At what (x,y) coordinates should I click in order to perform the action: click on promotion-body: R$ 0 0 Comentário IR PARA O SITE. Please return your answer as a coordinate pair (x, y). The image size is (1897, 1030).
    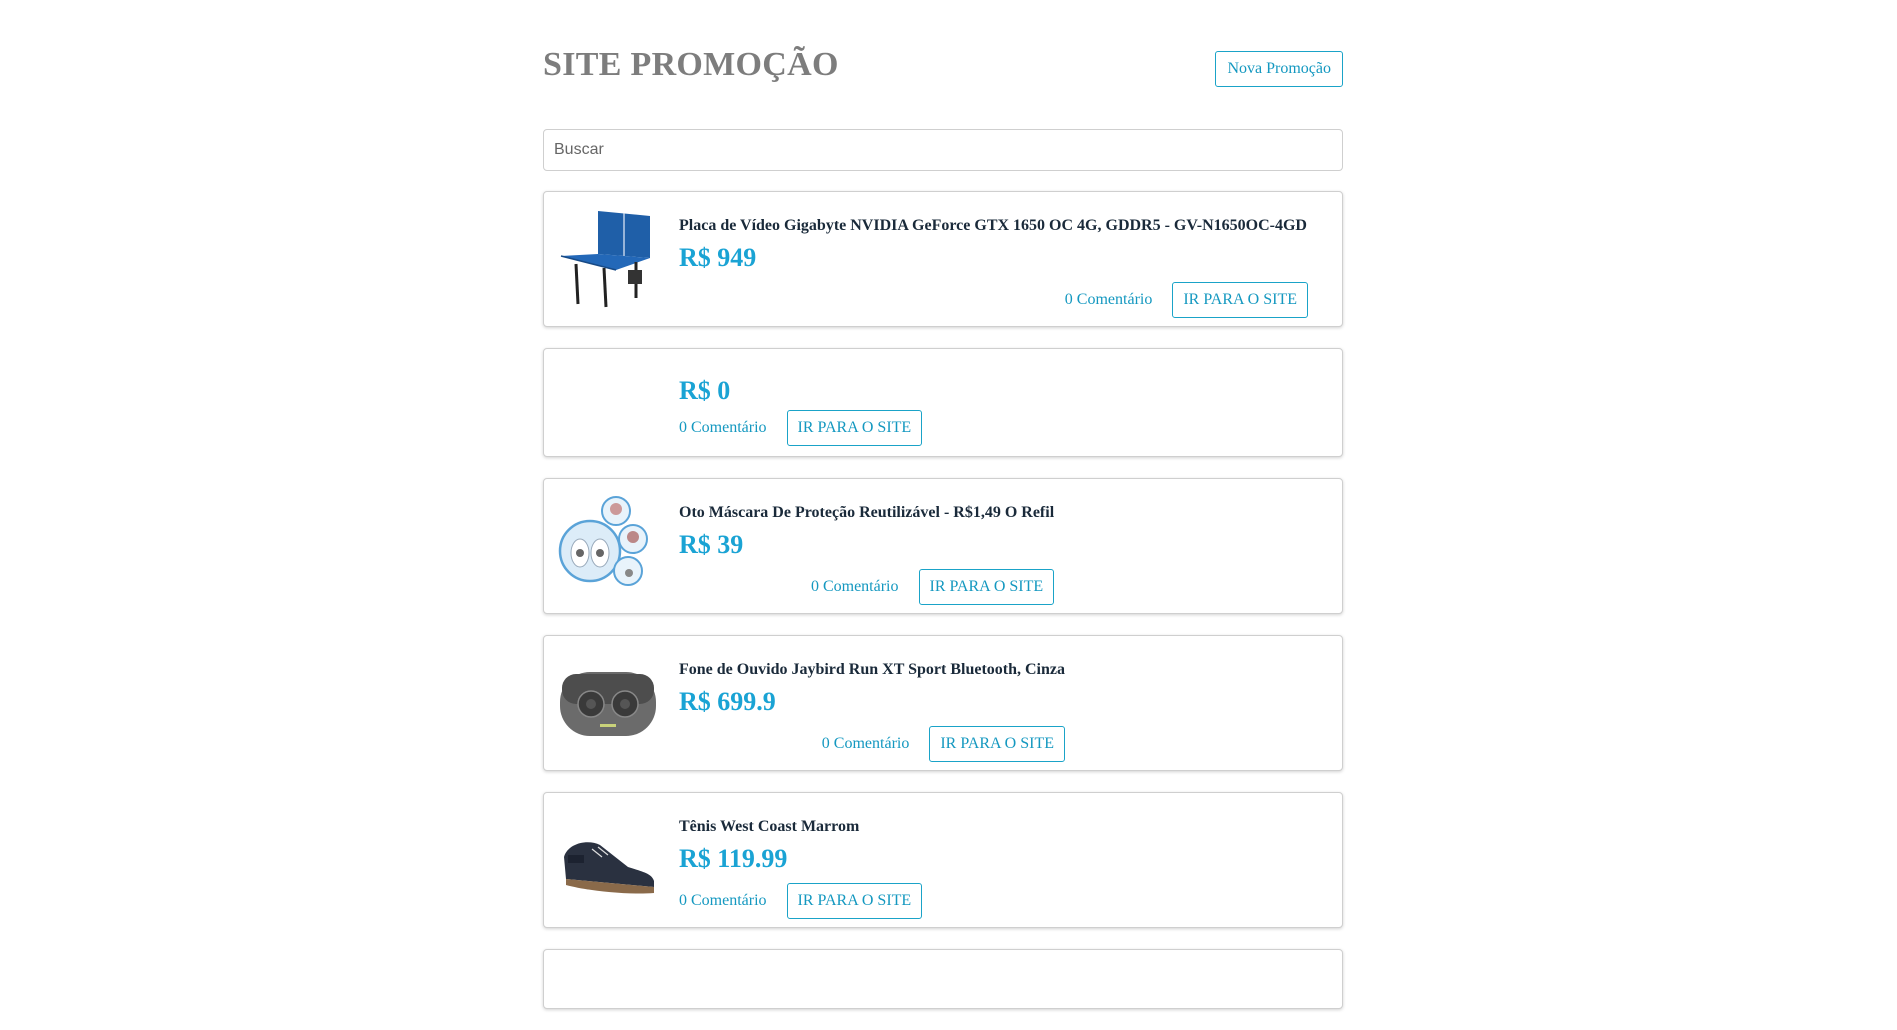
    Looking at the image, I should click on (993, 410).